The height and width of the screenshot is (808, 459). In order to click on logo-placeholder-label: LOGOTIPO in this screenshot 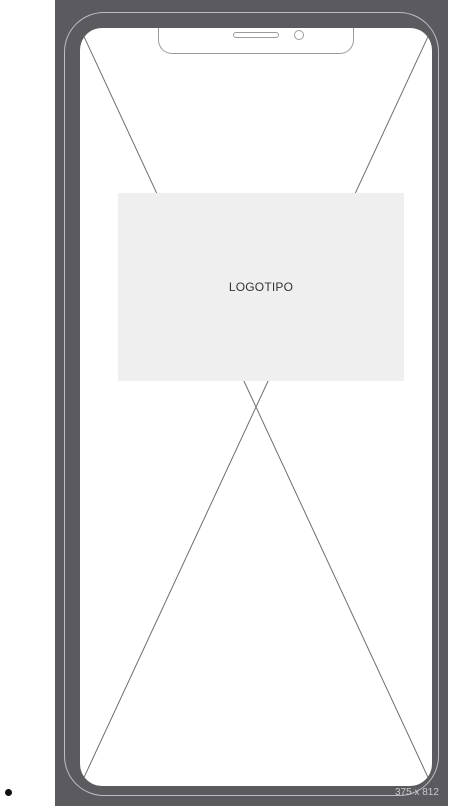, I will do `click(261, 287)`.